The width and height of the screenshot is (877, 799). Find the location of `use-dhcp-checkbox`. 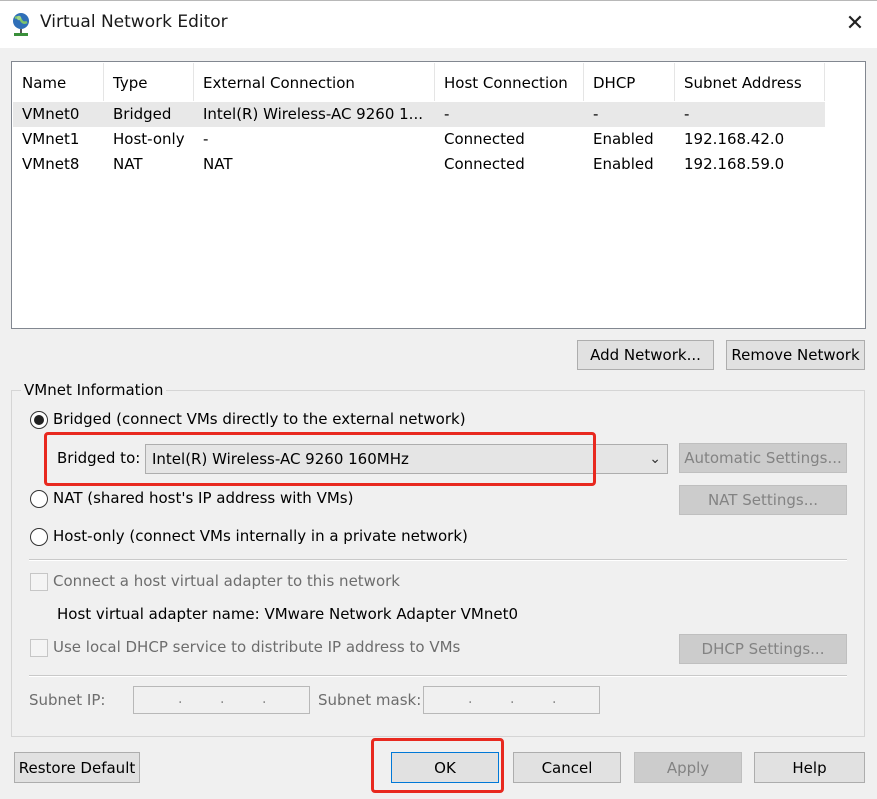

use-dhcp-checkbox is located at coordinates (39, 648).